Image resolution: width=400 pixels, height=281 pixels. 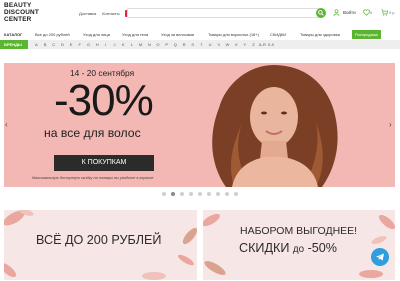 What do you see at coordinates (79, 44) in the screenshot?
I see `brand-letter: F` at bounding box center [79, 44].